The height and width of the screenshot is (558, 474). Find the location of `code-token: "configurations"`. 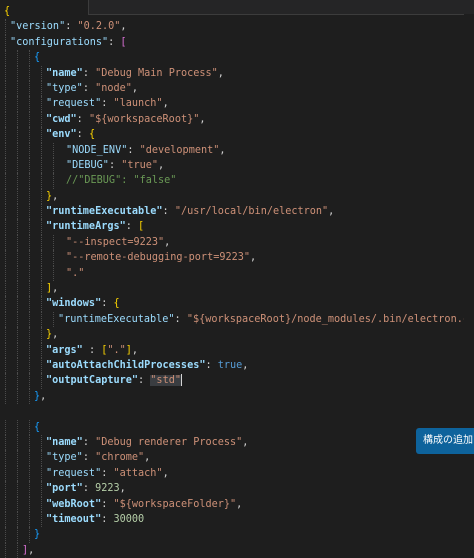

code-token: "configurations" is located at coordinates (59, 42).